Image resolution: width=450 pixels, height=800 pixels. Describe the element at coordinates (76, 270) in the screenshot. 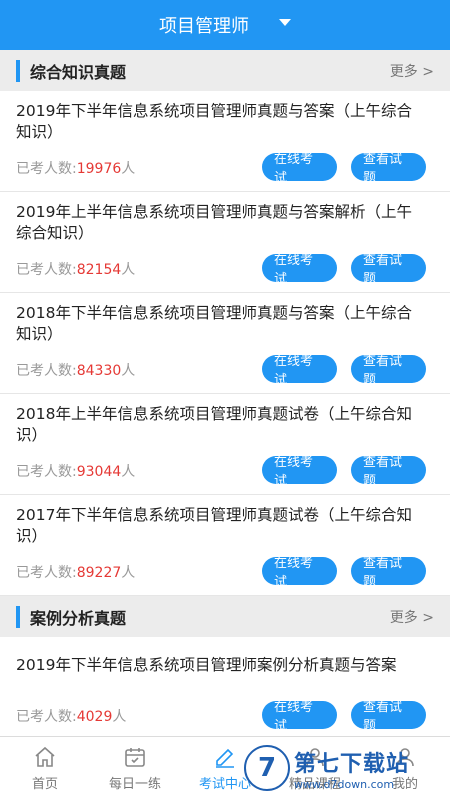

I see `exam-taken-count: 已考人数:82154人` at that location.